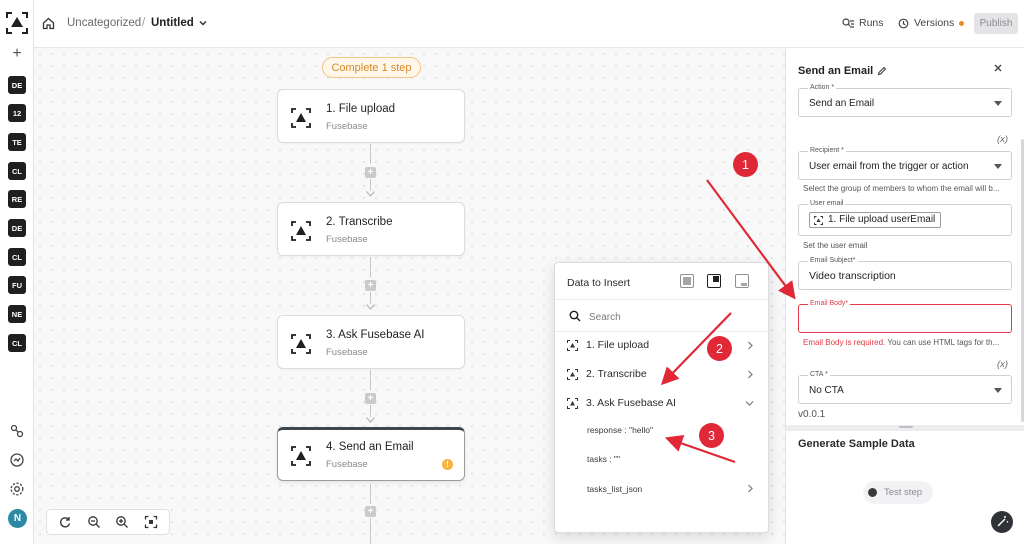 This screenshot has height=544, width=1024. Describe the element at coordinates (605, 317) in the screenshot. I see `search-input: Search` at that location.